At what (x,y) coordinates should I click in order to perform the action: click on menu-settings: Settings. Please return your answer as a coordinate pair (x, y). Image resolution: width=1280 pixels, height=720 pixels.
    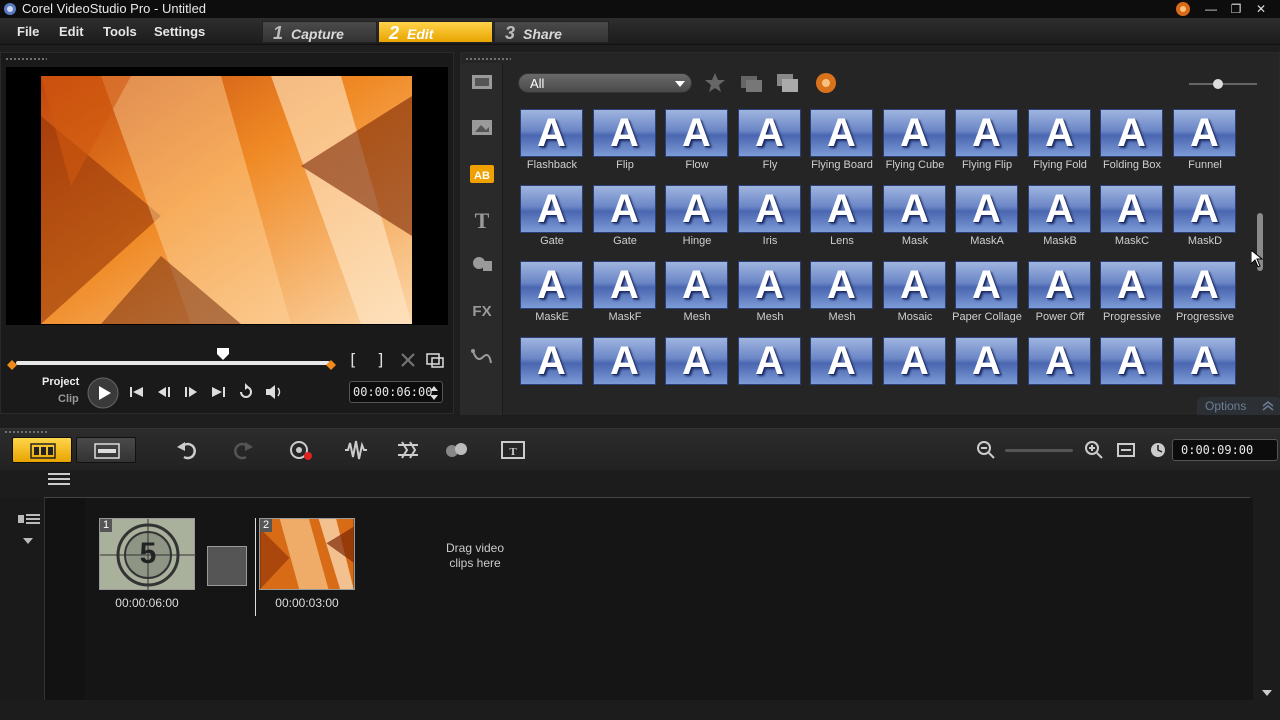
    Looking at the image, I should click on (179, 31).